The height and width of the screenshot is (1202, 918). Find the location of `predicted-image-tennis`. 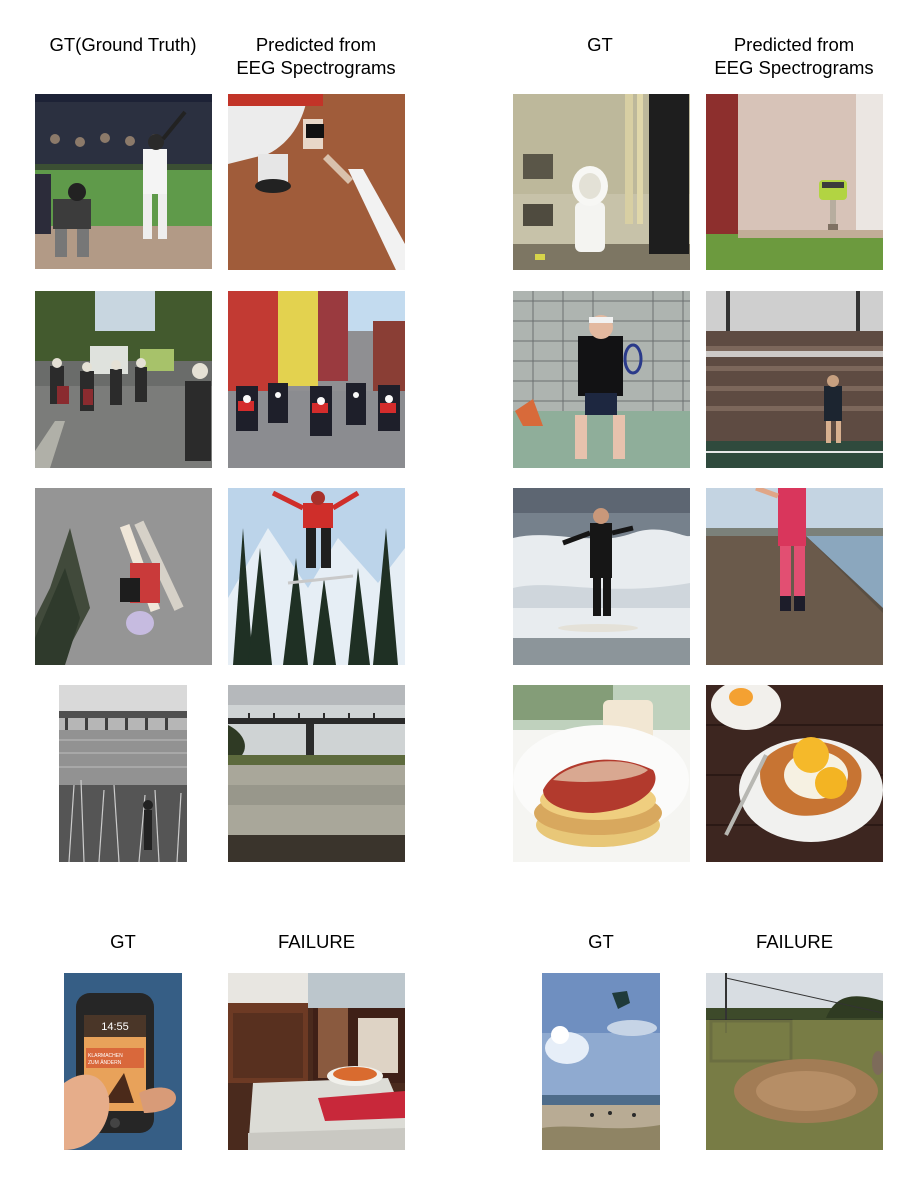

predicted-image-tennis is located at coordinates (794, 379).